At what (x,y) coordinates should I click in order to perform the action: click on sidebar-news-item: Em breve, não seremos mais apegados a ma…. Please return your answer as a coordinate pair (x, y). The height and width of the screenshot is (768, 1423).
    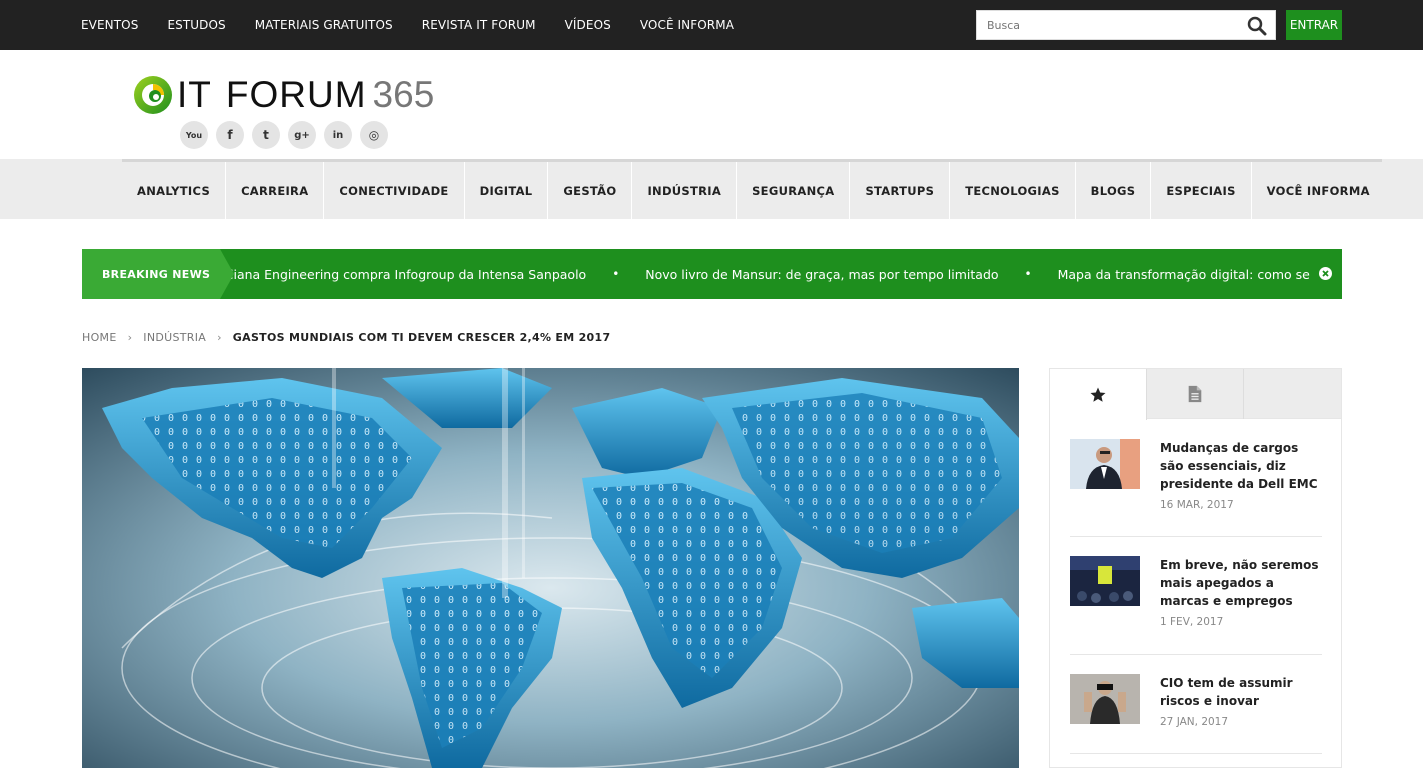
    Looking at the image, I should click on (1196, 605).